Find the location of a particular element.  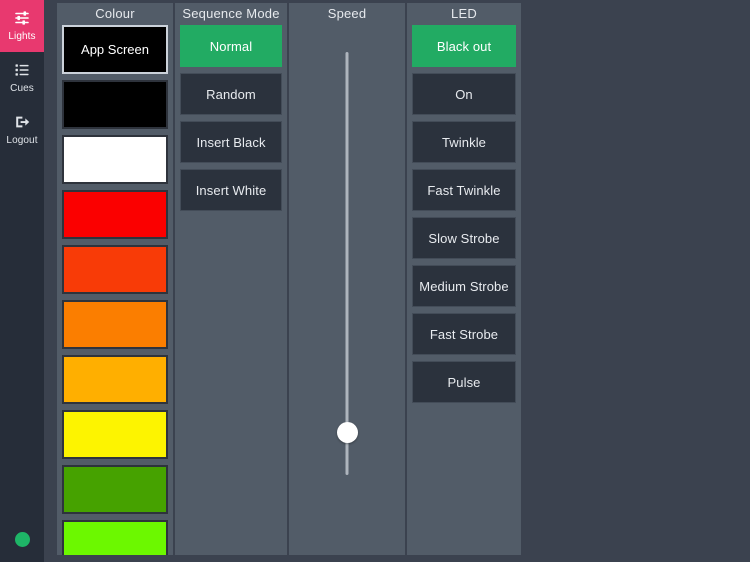

colour-swatch-dark-green is located at coordinates (115, 489).